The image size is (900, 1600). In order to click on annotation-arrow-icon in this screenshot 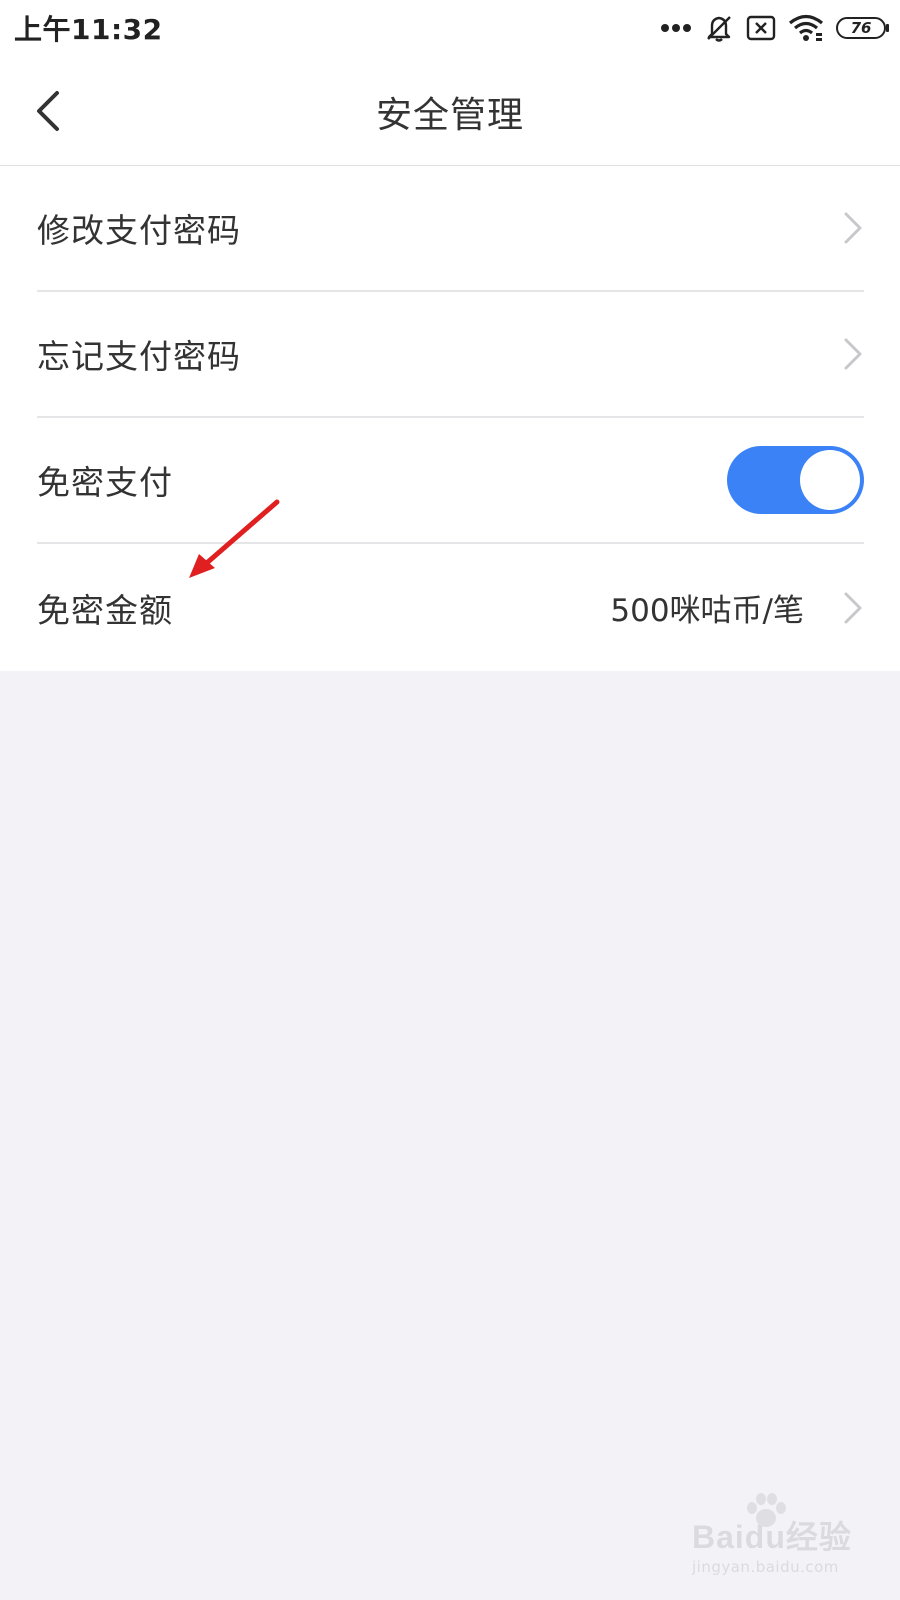, I will do `click(234, 538)`.